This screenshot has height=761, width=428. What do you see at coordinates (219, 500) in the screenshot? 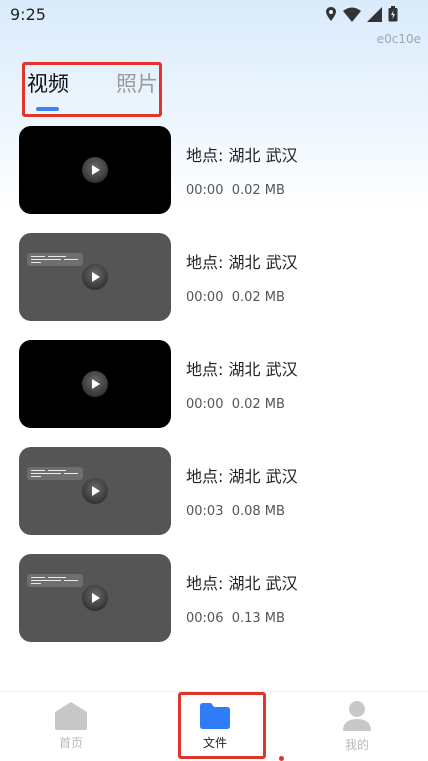
I see `video-item: 地点: 湖北 武汉 00:03 0.08 MB` at bounding box center [219, 500].